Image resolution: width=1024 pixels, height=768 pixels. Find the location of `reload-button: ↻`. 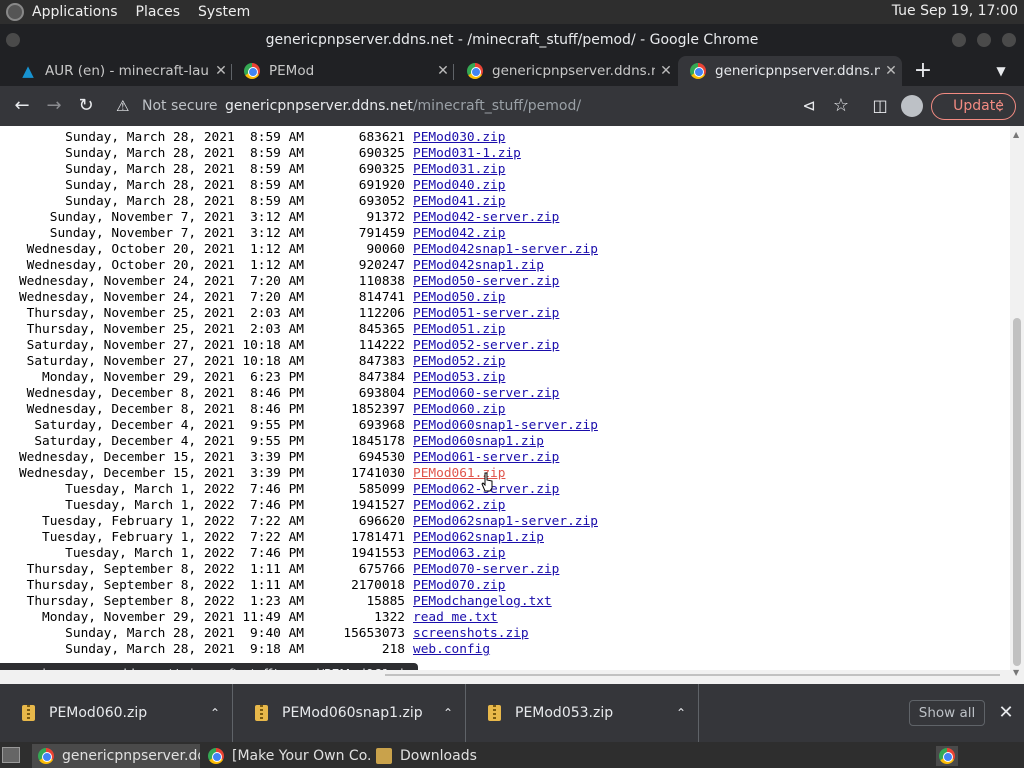

reload-button: ↻ is located at coordinates (86, 106).